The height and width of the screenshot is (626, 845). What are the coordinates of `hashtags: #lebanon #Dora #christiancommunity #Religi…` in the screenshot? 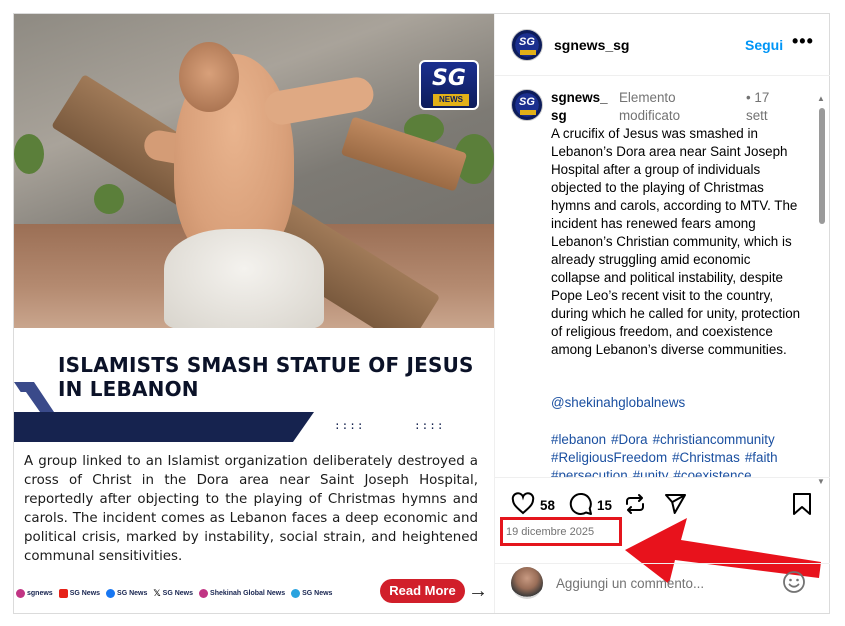 It's located at (681, 454).